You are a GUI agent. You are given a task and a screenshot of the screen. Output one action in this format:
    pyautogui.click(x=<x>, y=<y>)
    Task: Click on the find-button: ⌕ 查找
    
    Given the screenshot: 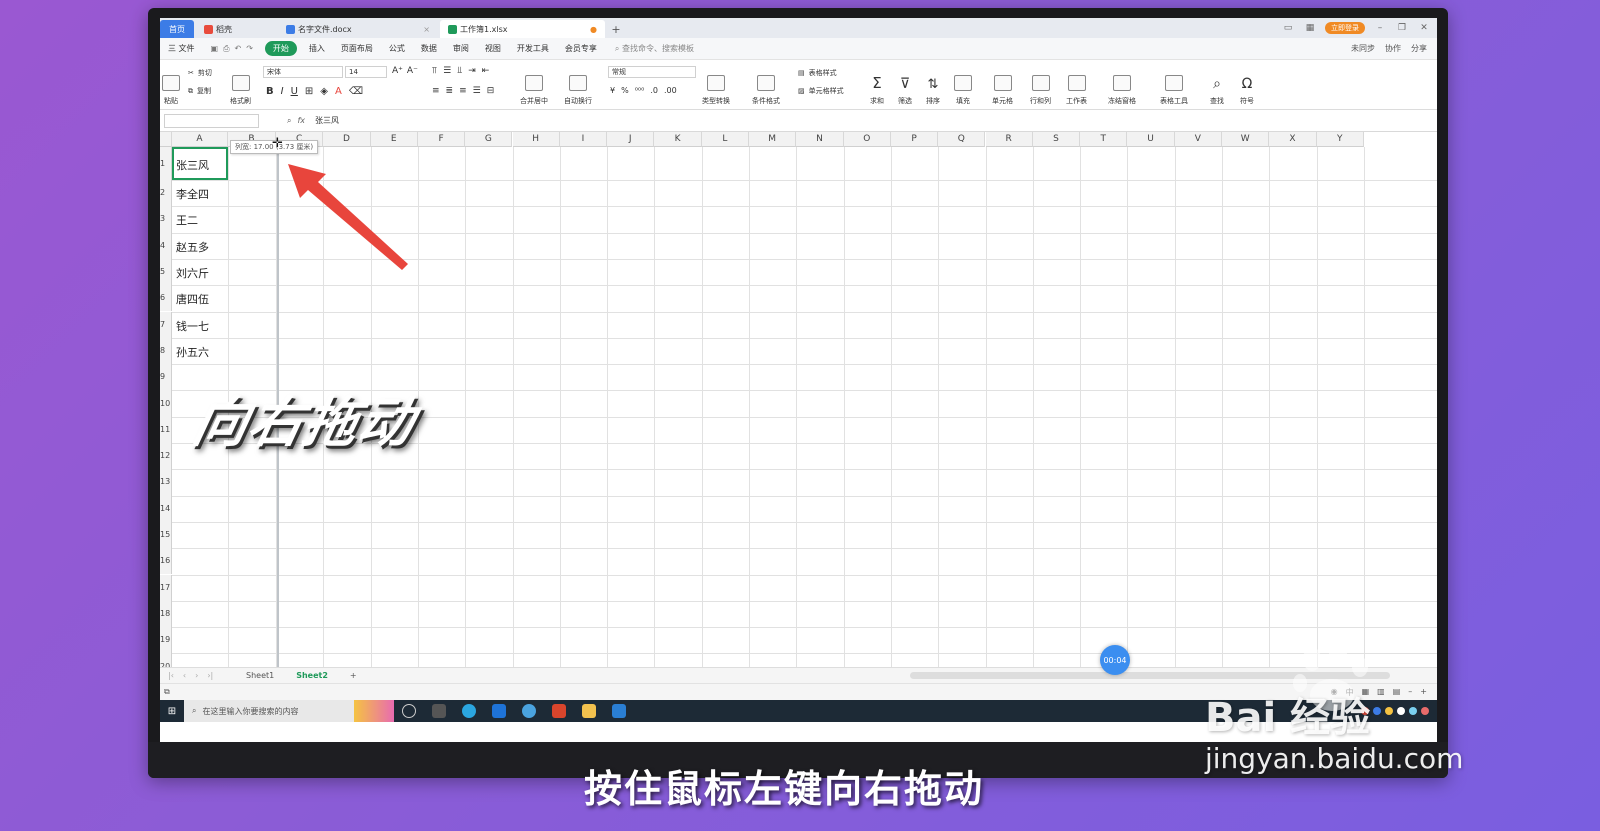 What is the action you would take?
    pyautogui.click(x=1217, y=85)
    